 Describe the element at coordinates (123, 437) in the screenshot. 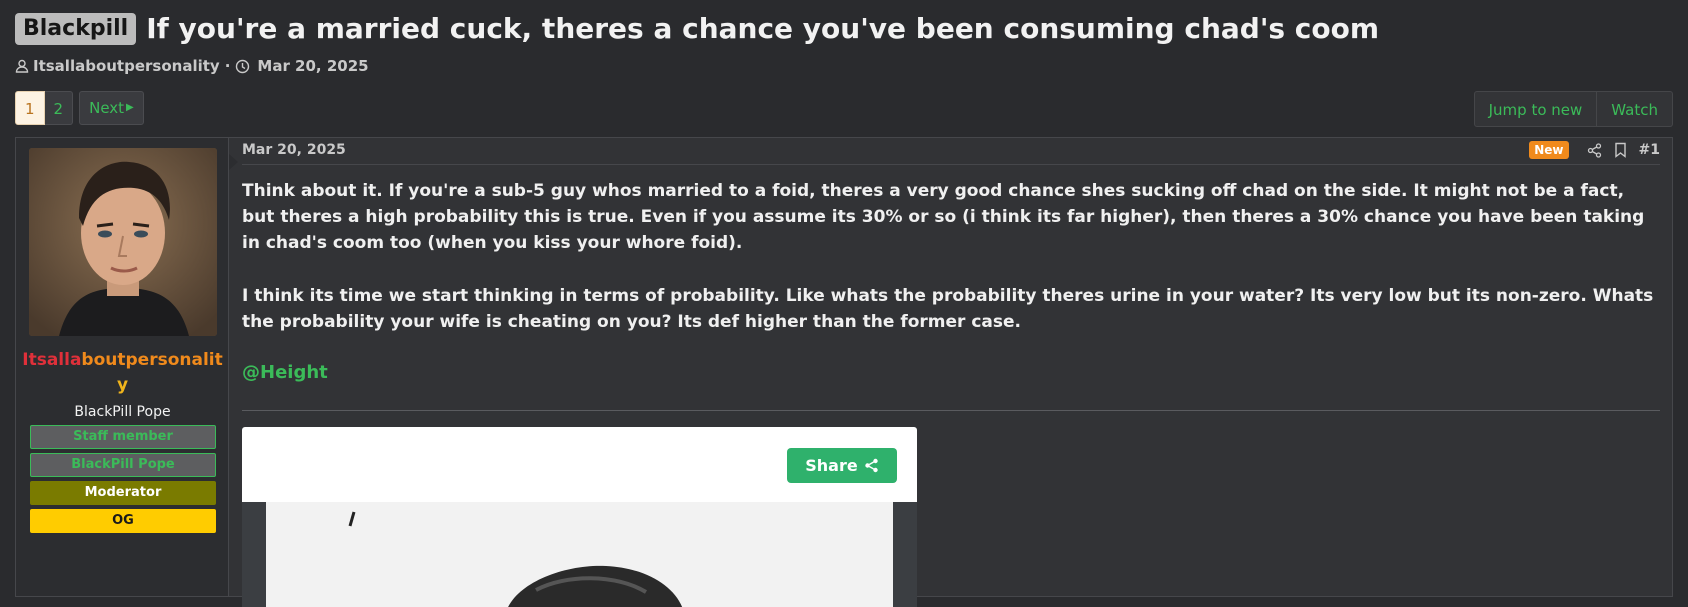

I see `banner-staff: Staff member` at that location.